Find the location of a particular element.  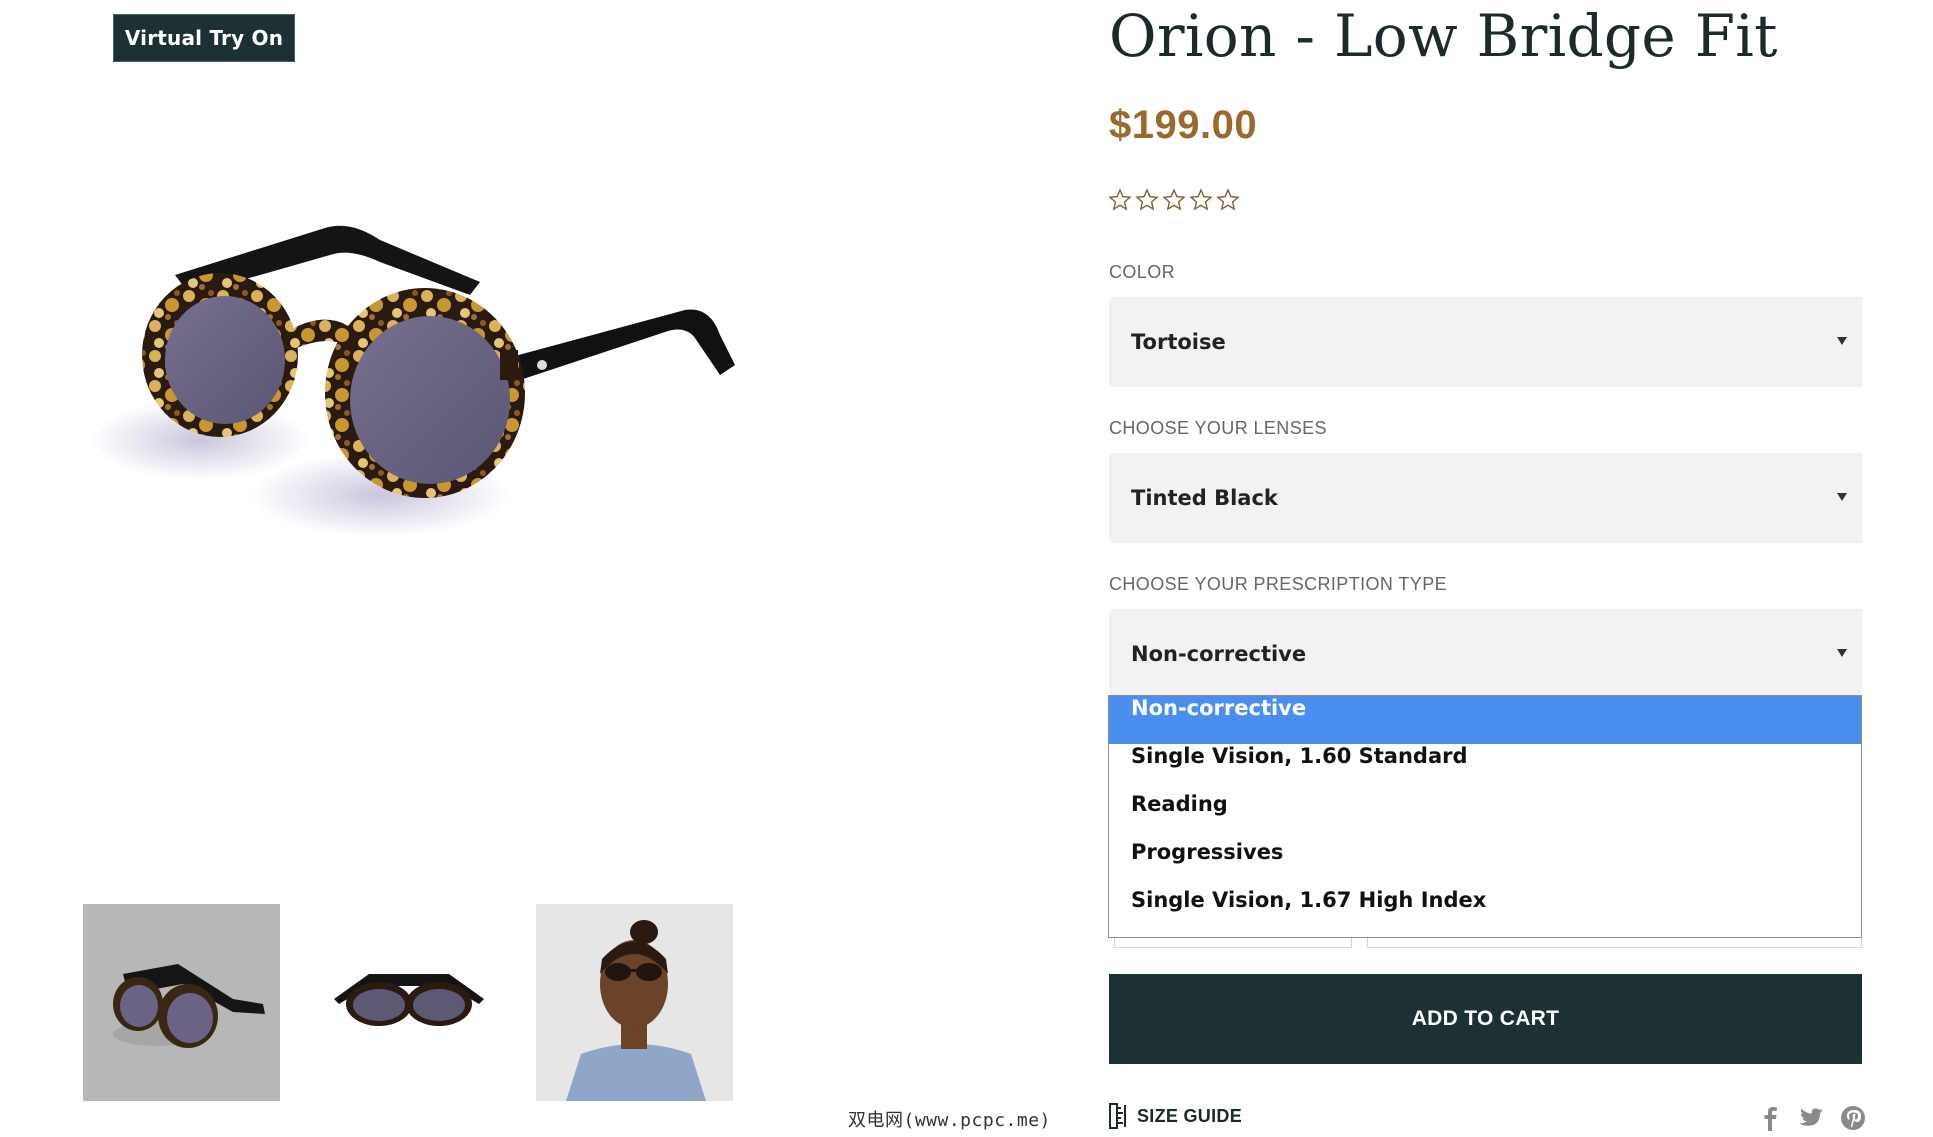

rating-stars is located at coordinates (1174, 200).